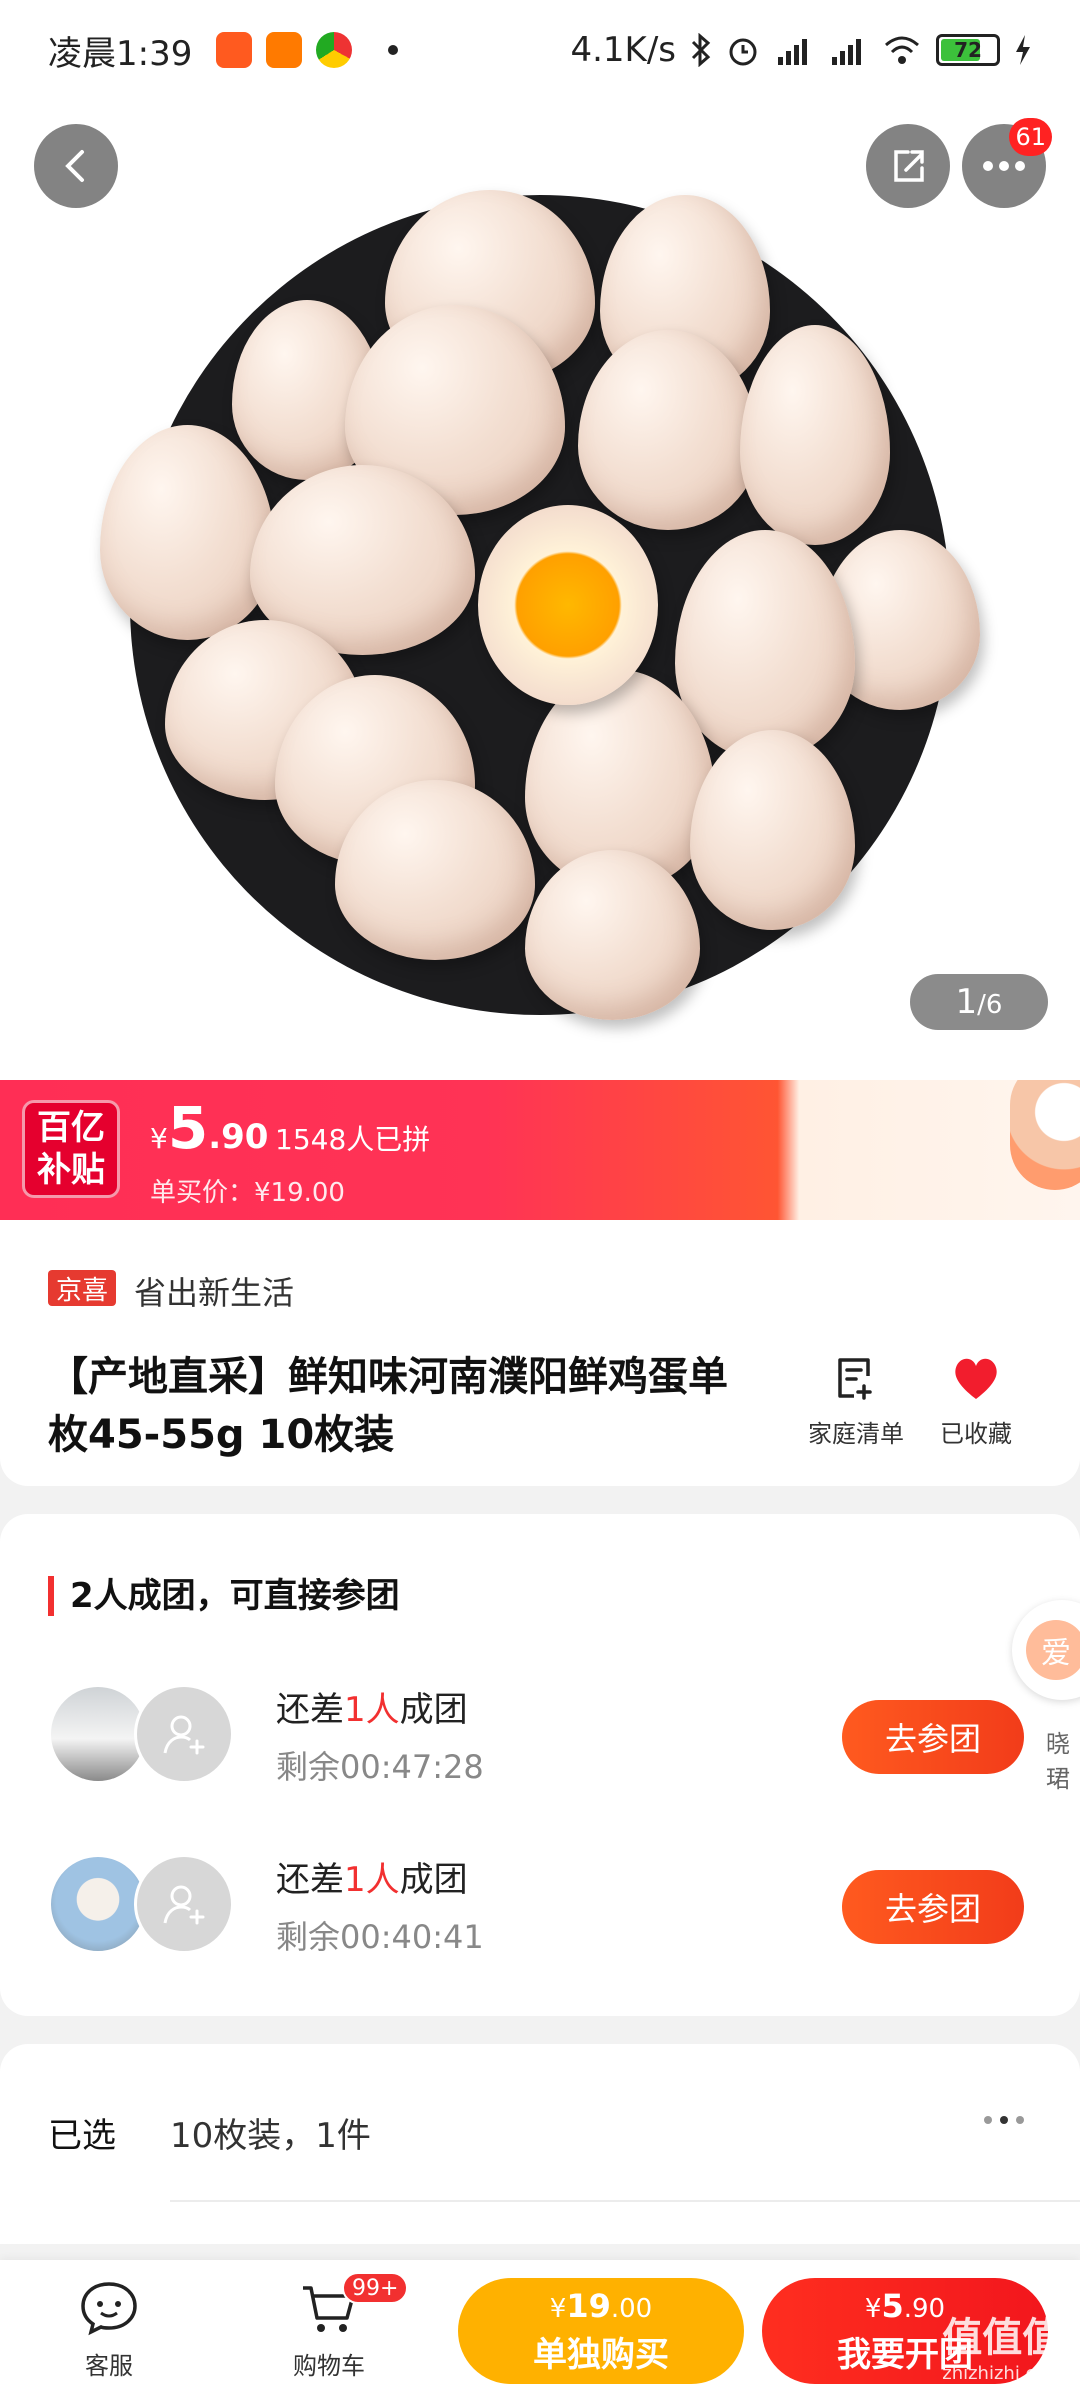 Image resolution: width=1080 pixels, height=2400 pixels. I want to click on selected-label: 已选, so click(82, 2136).